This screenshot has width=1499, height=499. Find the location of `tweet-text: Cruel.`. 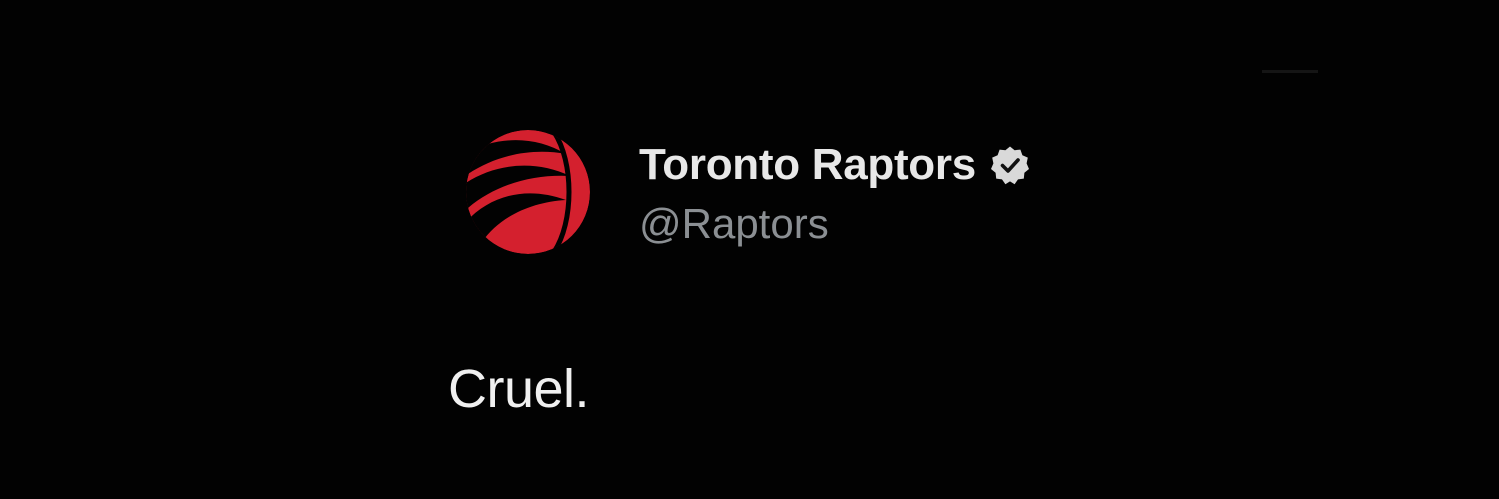

tweet-text: Cruel. is located at coordinates (519, 389).